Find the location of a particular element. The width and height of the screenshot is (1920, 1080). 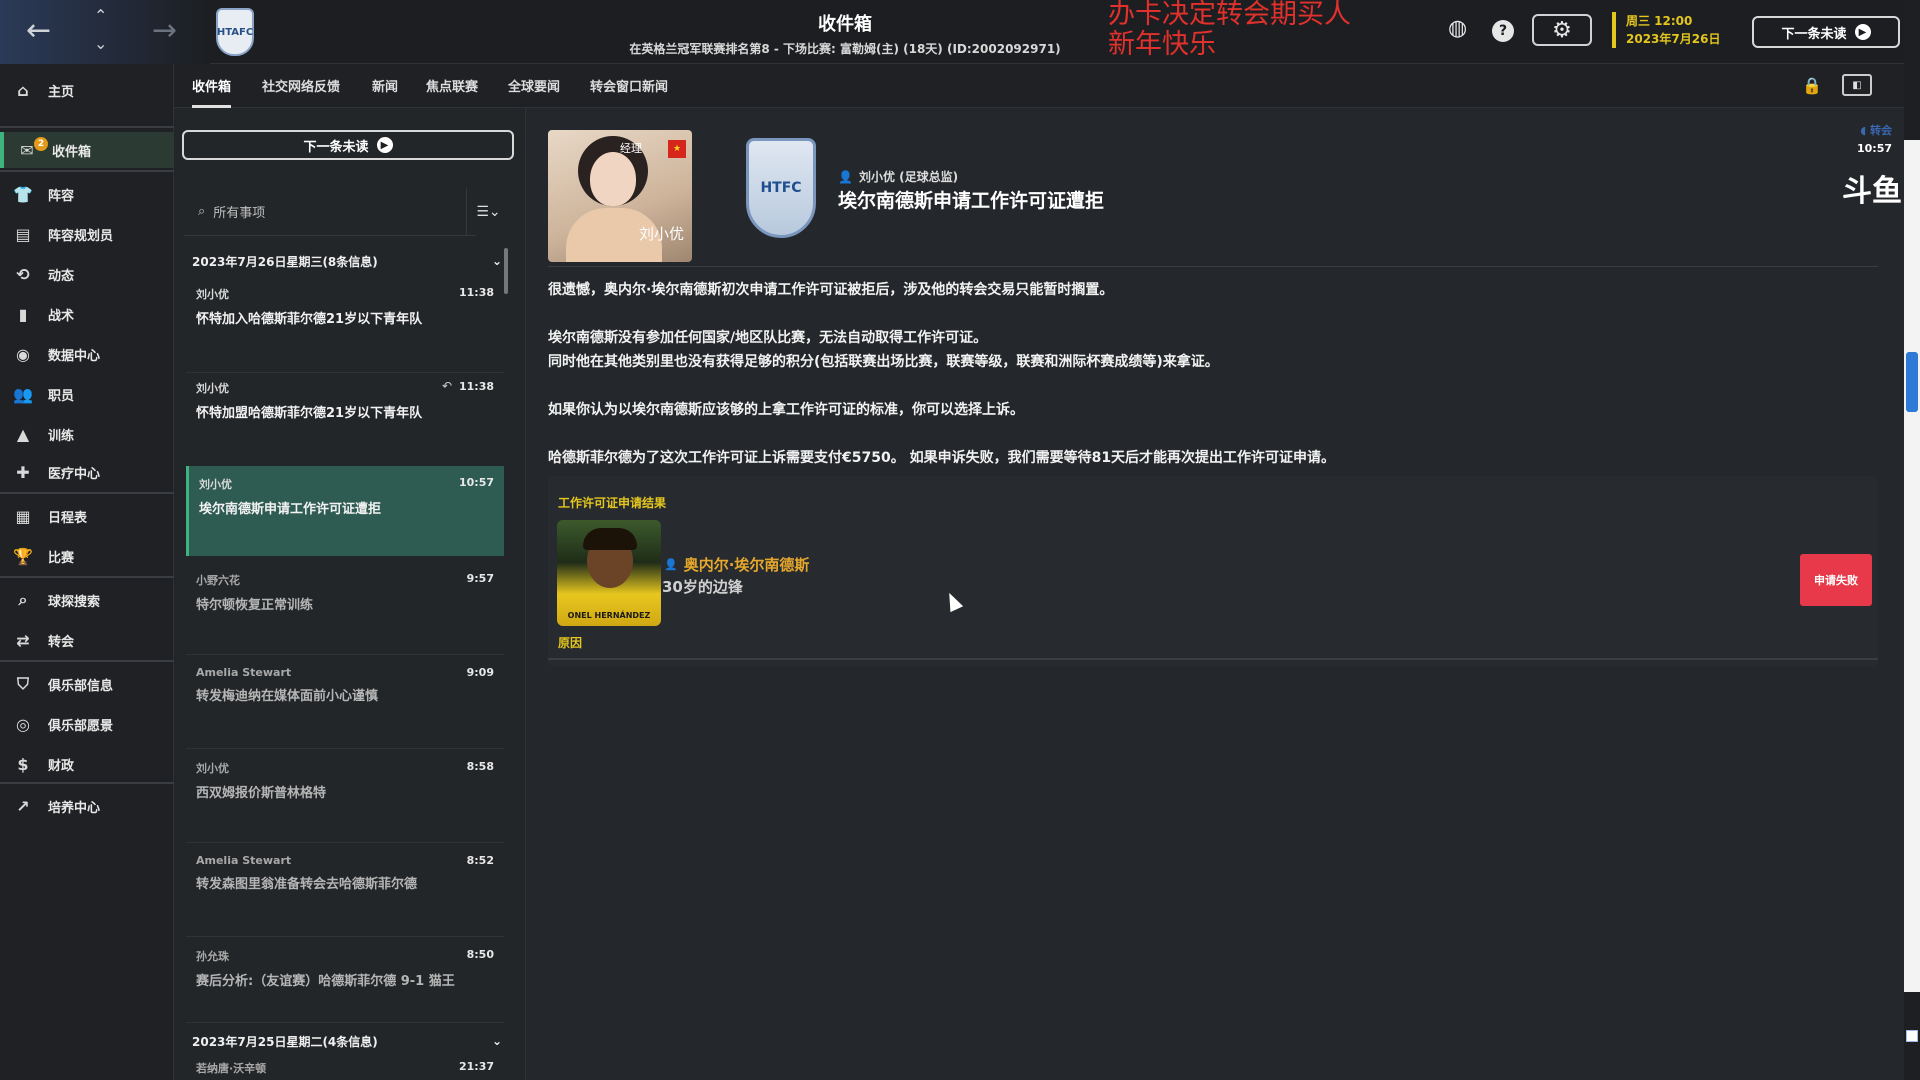

sidebar-item-label: 训练 is located at coordinates (61, 436).